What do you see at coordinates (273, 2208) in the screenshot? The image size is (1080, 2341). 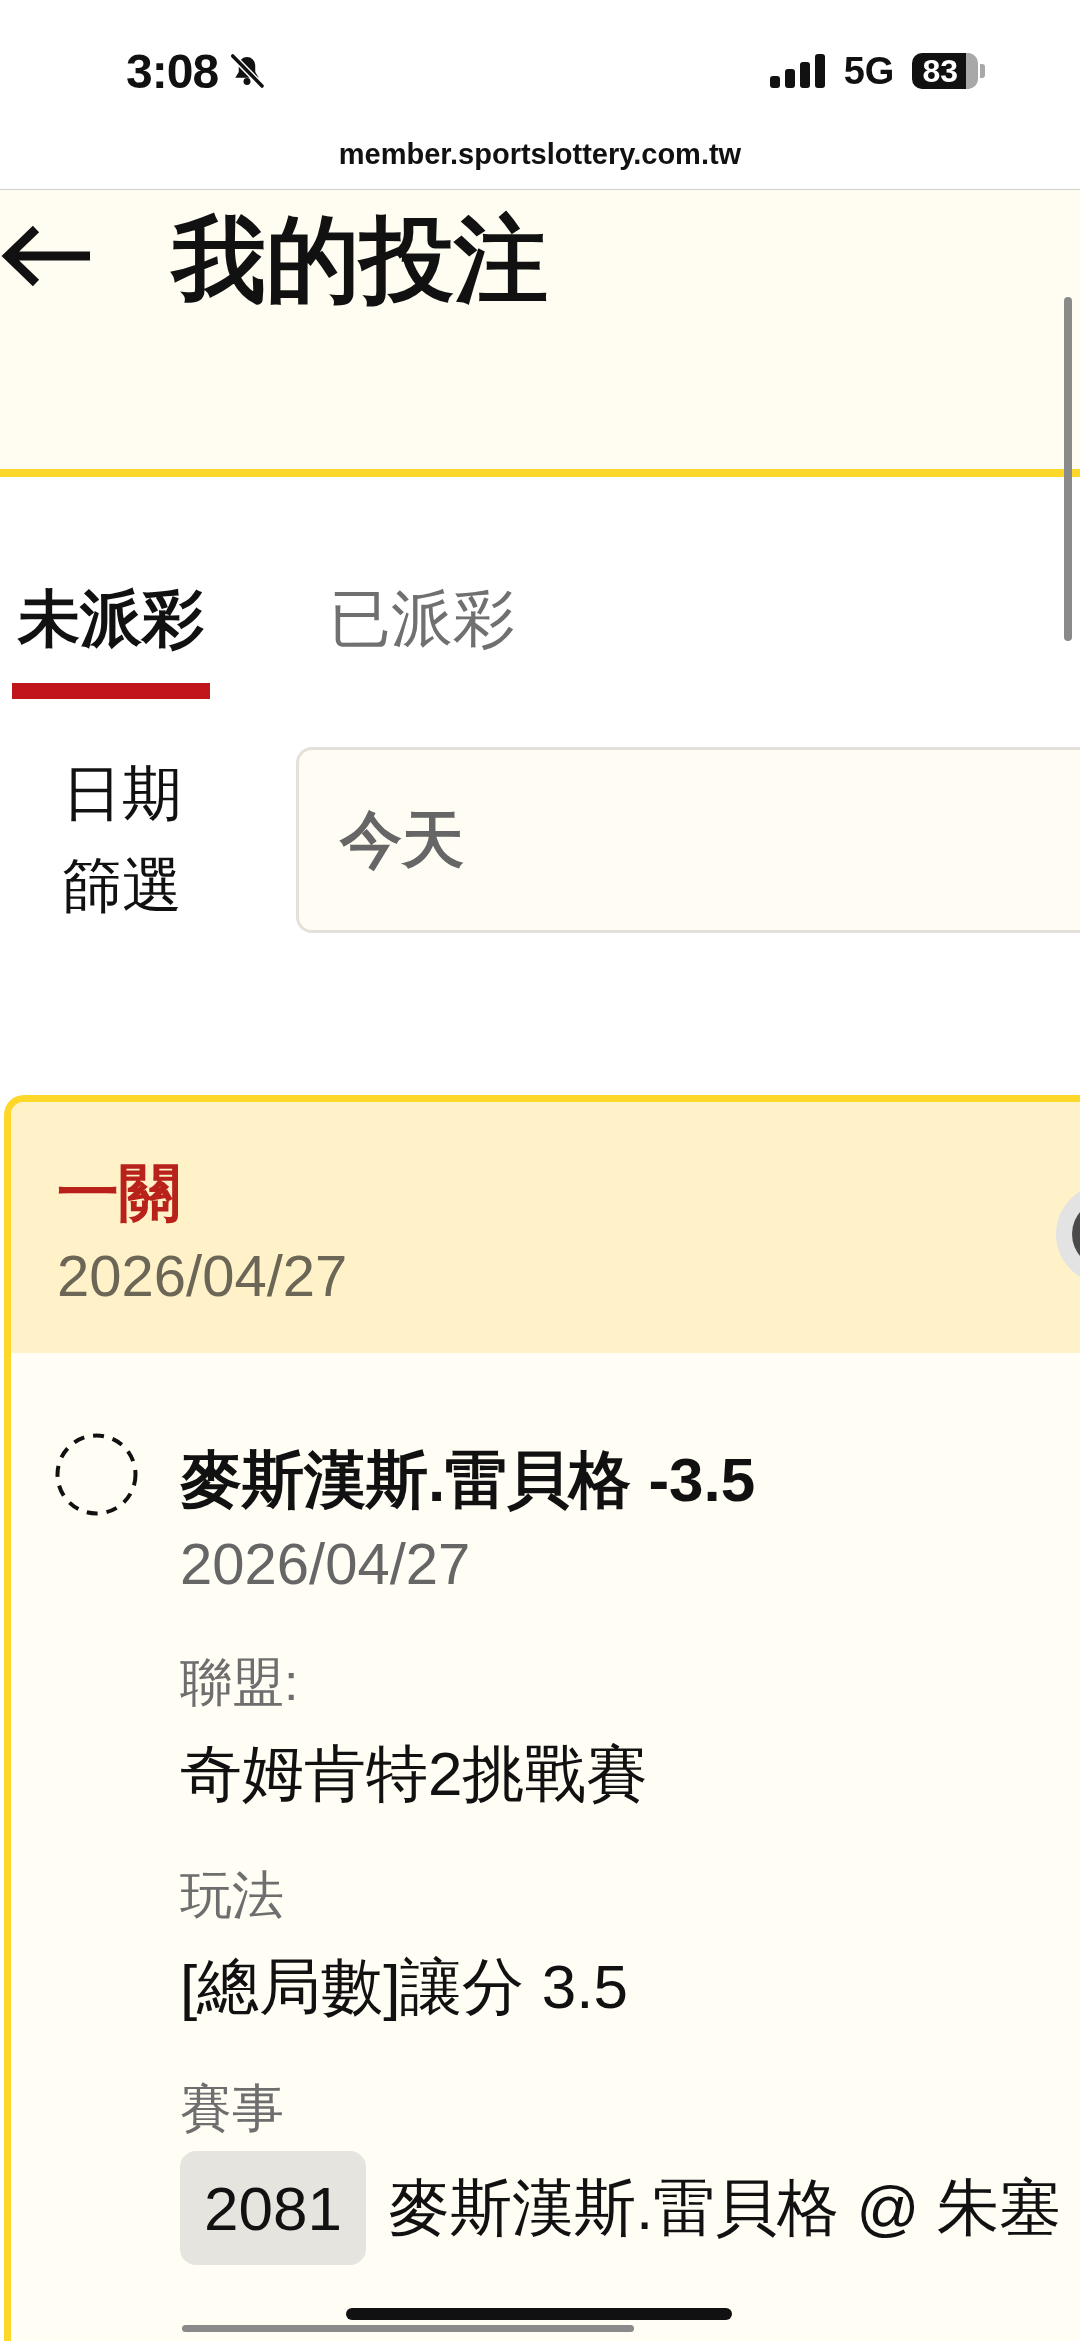 I see `event-code: 2081` at bounding box center [273, 2208].